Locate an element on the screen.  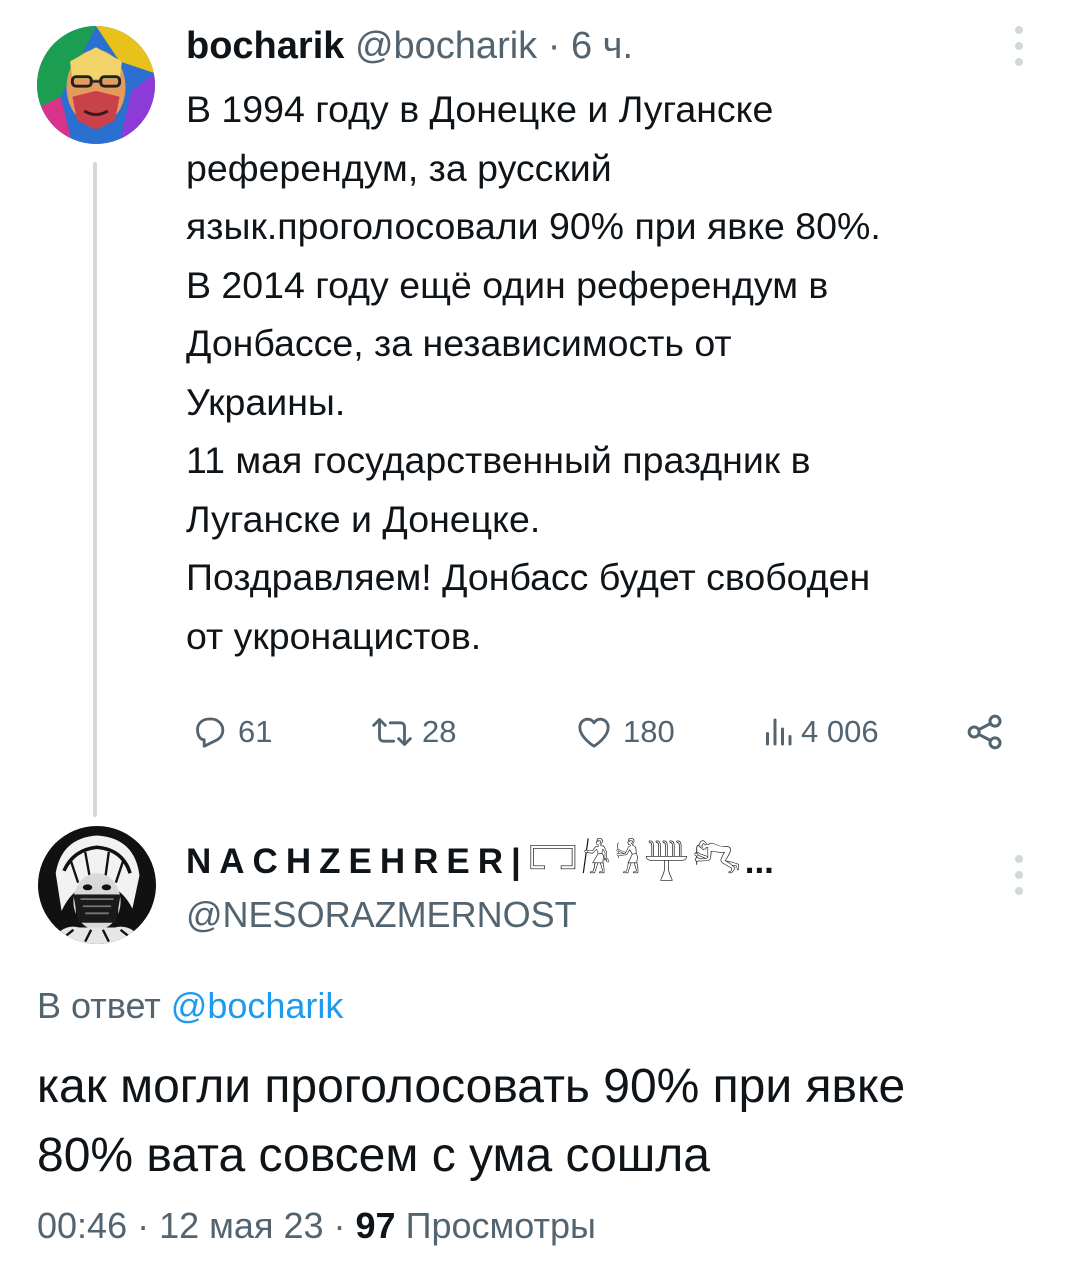
reply-text-line: как могли проголосовать 90% при явке is located at coordinates (471, 1086).